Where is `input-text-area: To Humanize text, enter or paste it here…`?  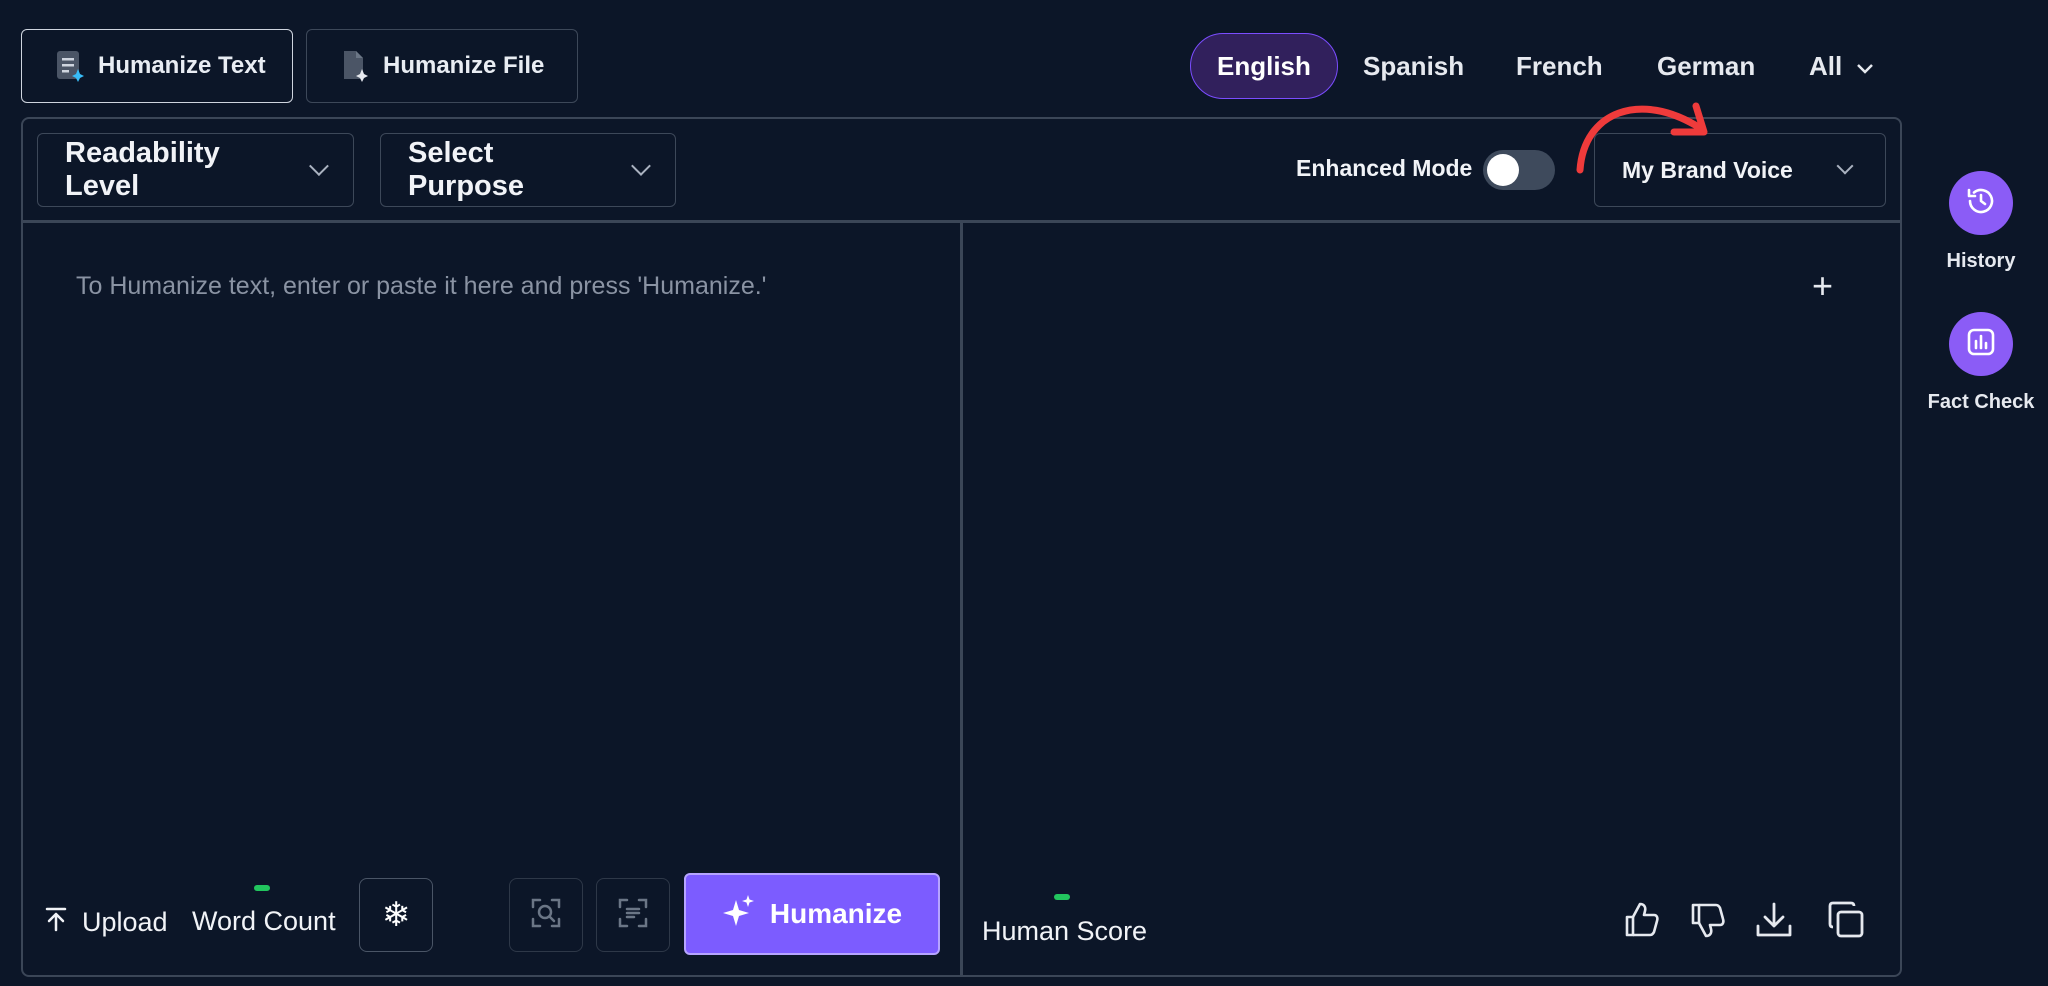
input-text-area: To Humanize text, enter or paste it here… is located at coordinates (421, 286).